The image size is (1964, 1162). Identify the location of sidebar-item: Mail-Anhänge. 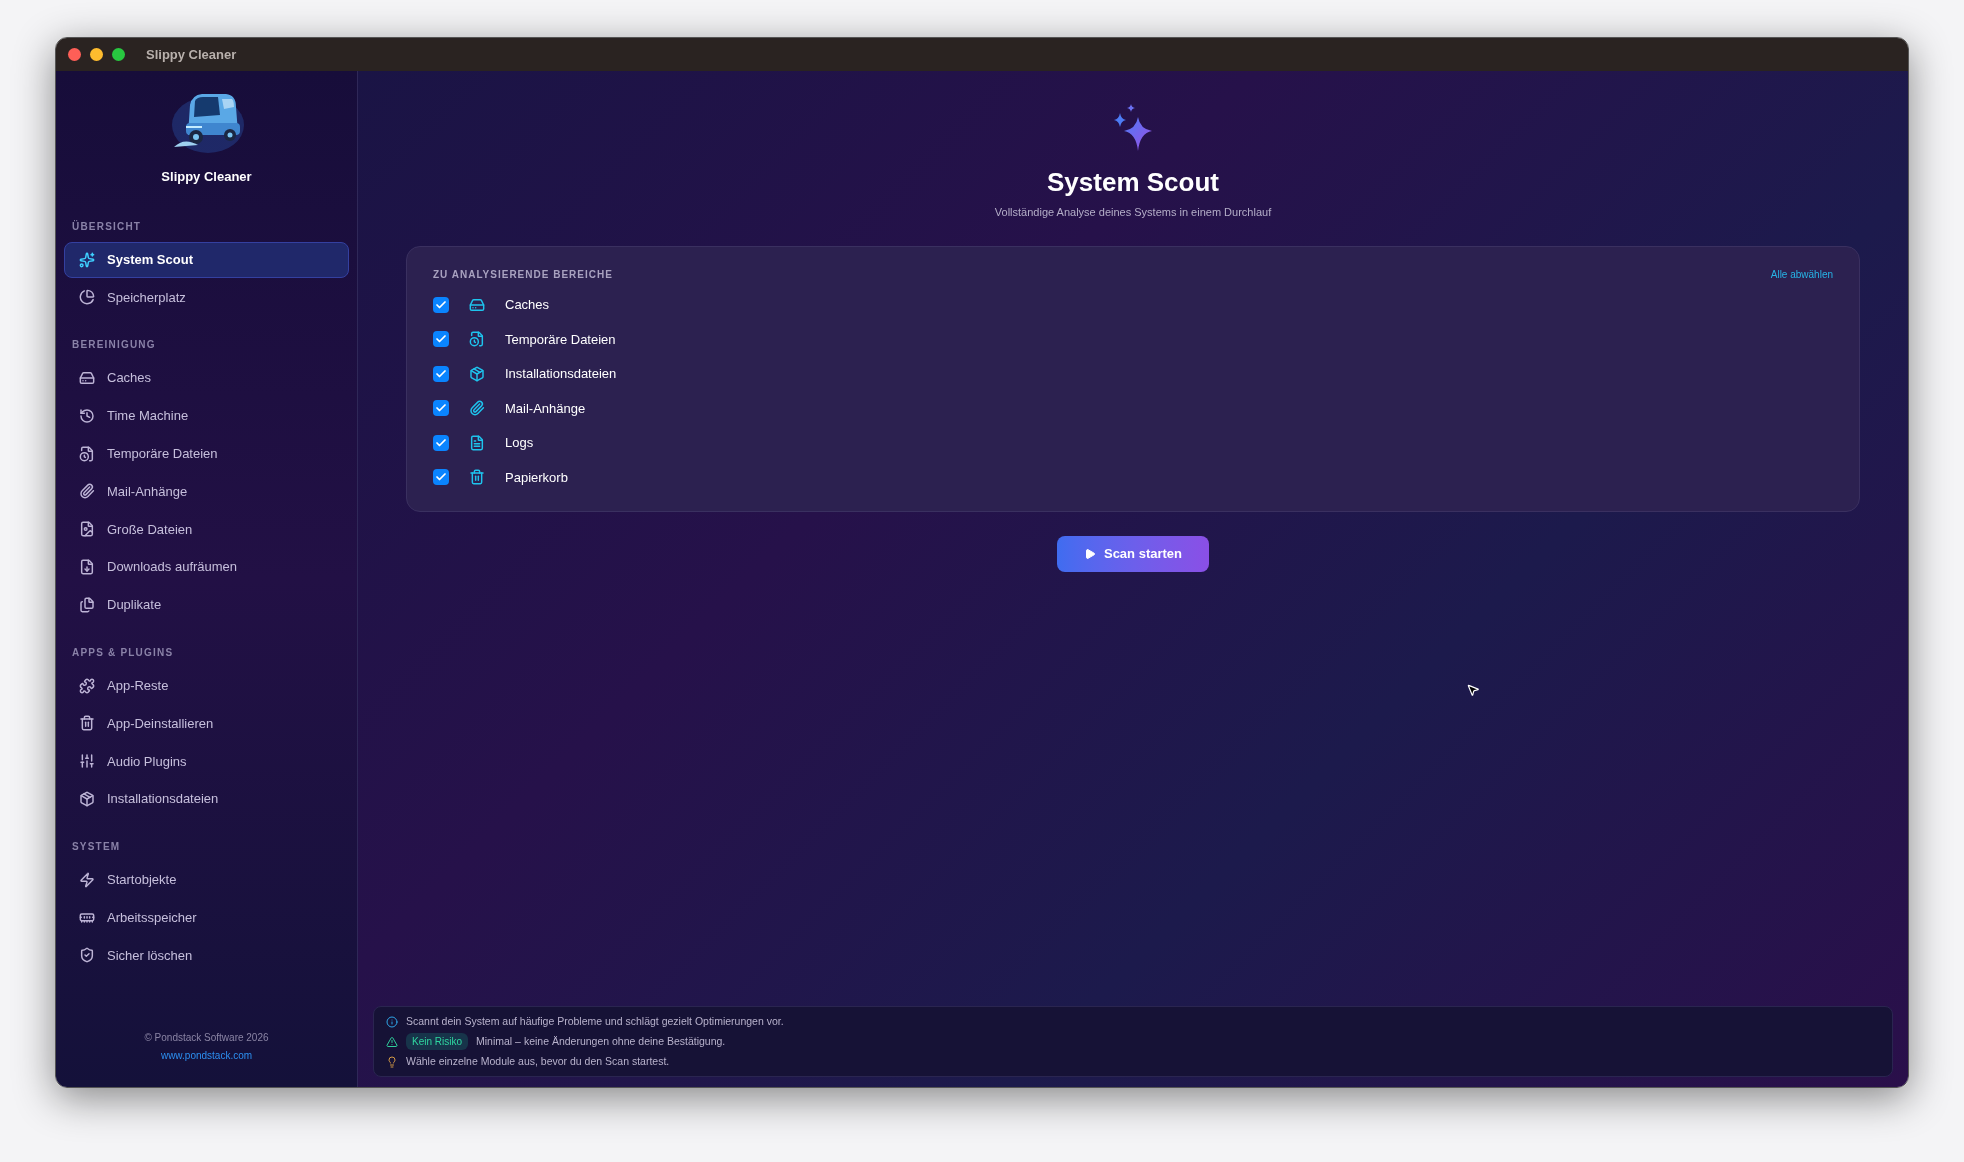
(206, 491).